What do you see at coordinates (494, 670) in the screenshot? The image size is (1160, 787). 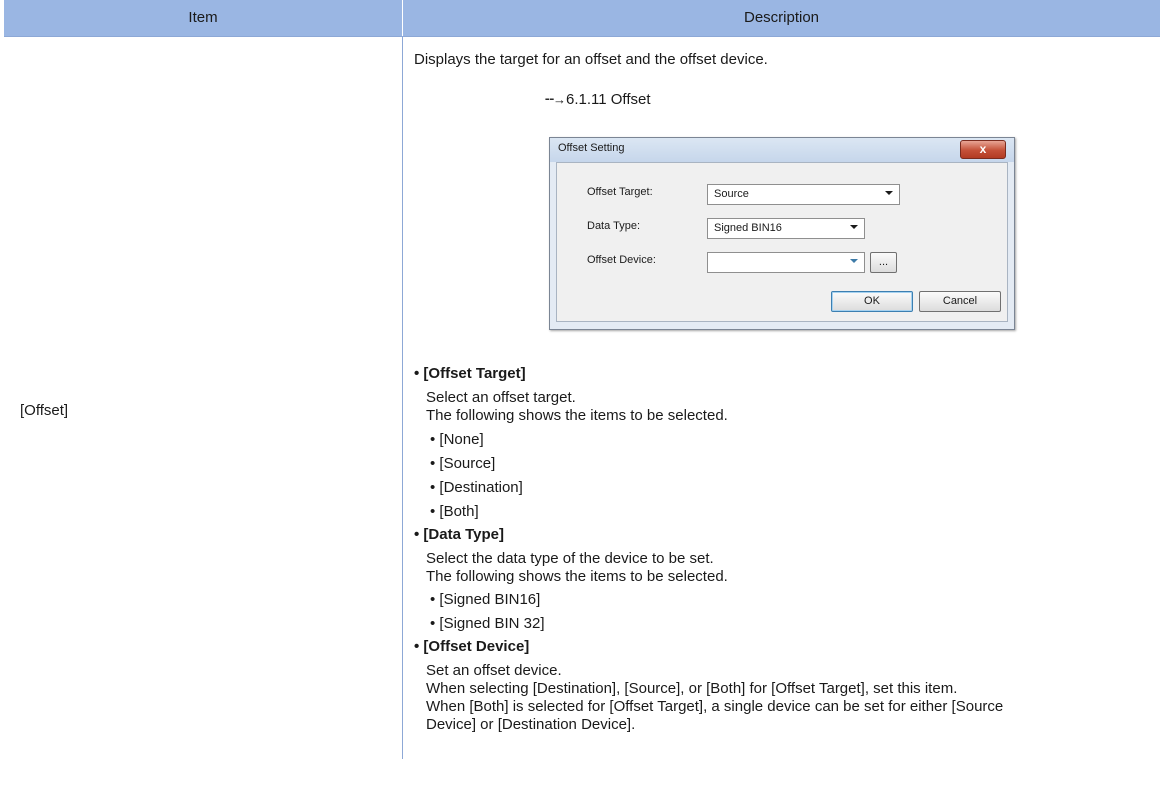 I see `offset-device-line1: Set an offset device.` at bounding box center [494, 670].